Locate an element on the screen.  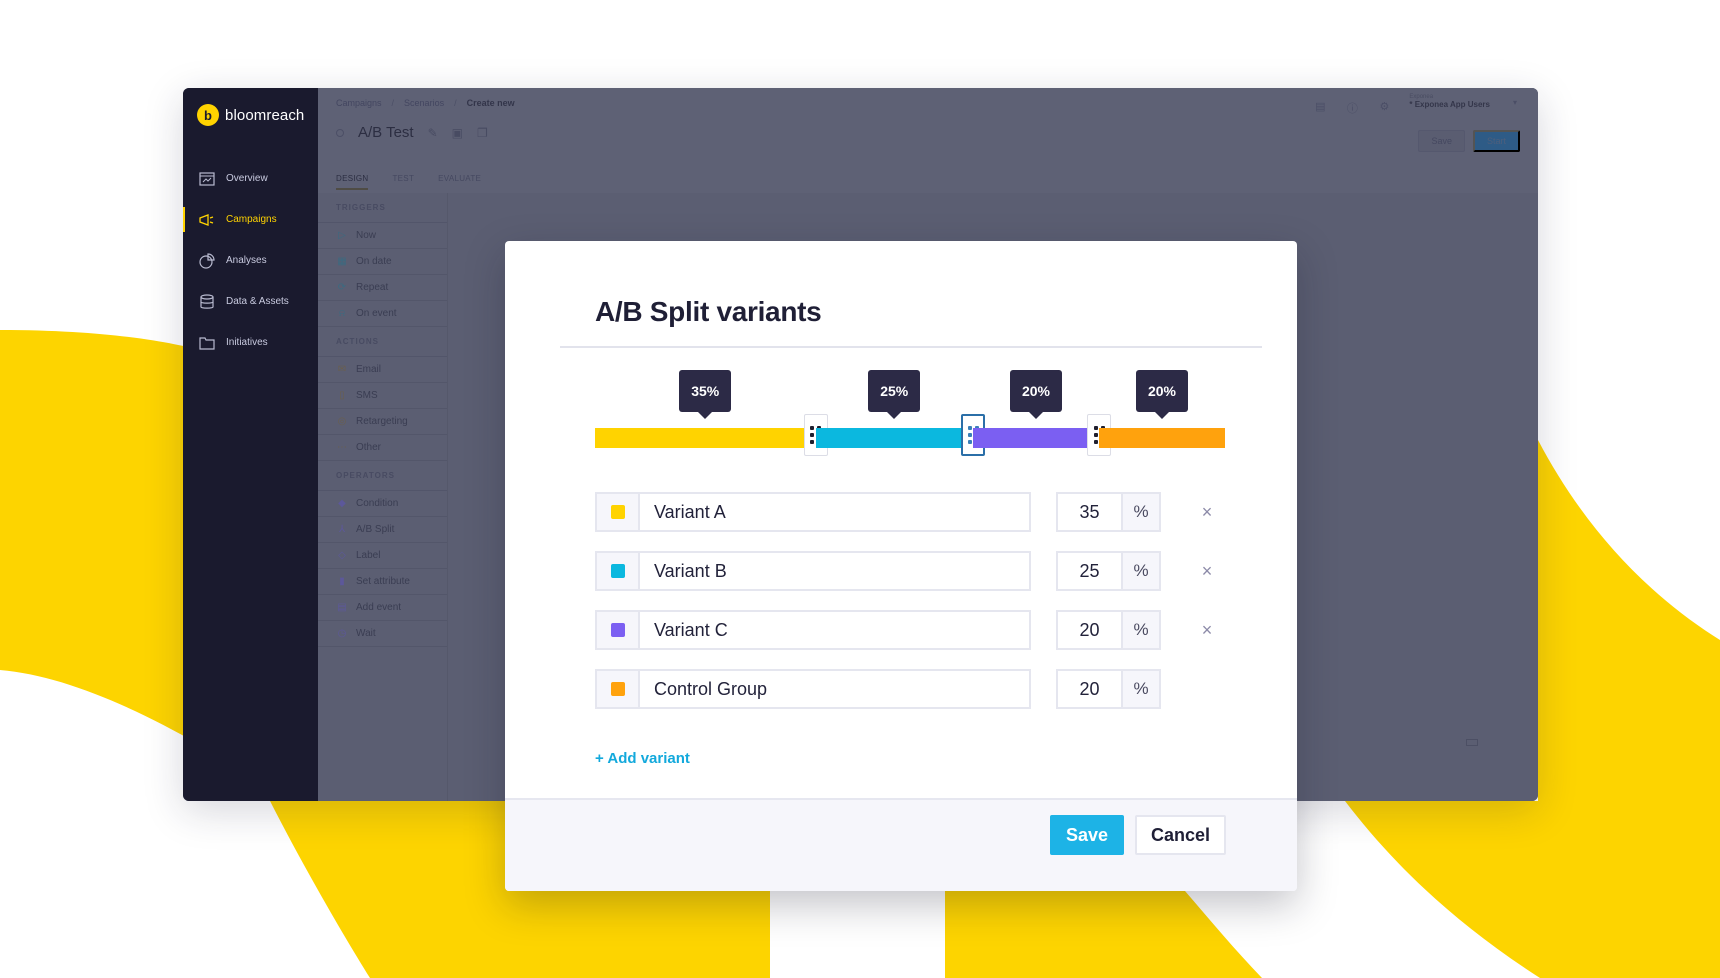
brand-logo: b bloomreach is located at coordinates (250, 115).